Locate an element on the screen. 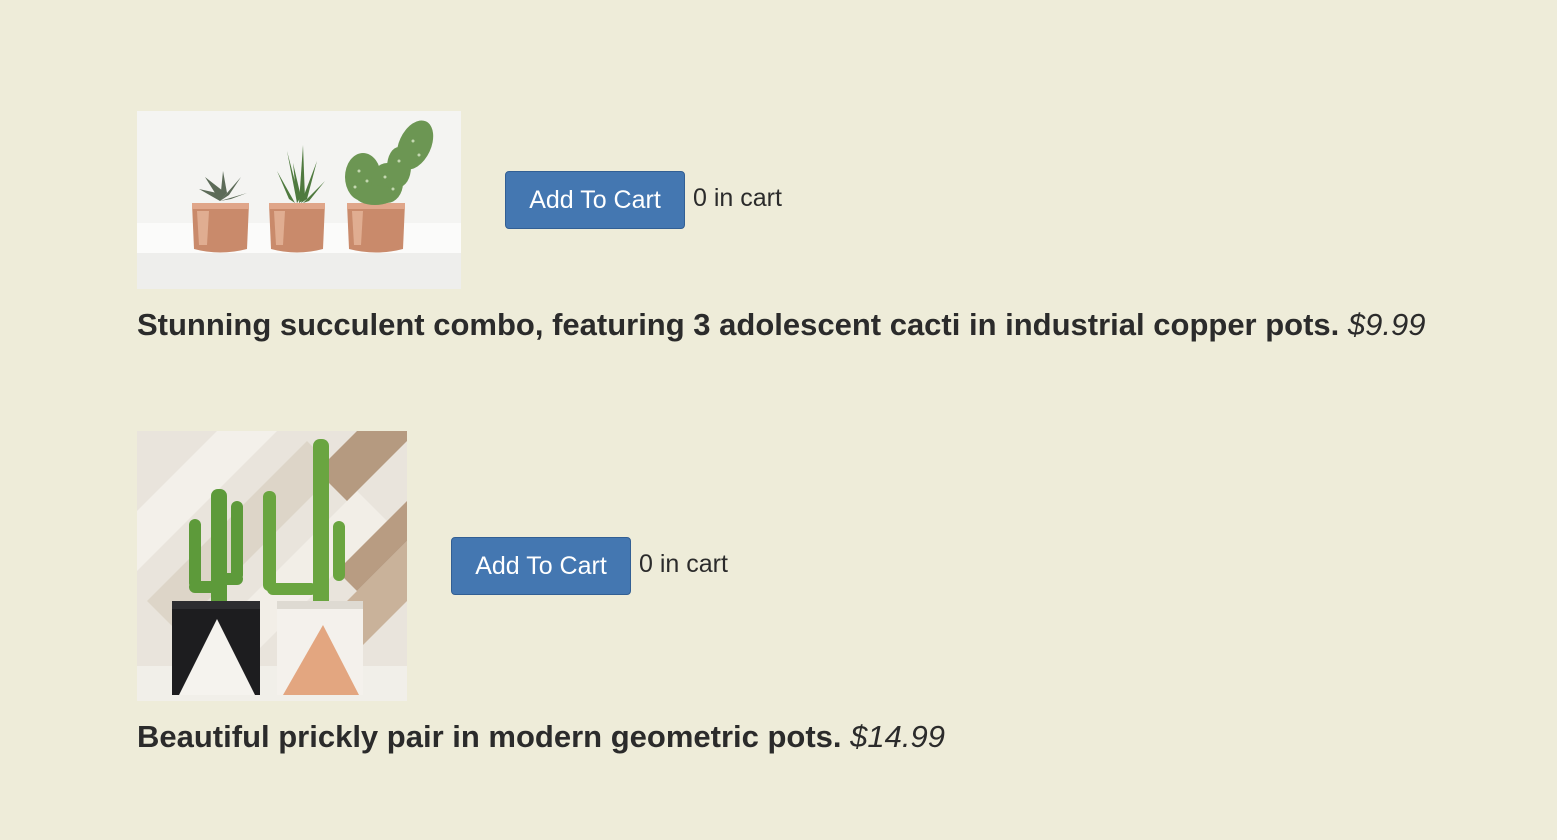  product-price: $14.99 is located at coordinates (897, 736).